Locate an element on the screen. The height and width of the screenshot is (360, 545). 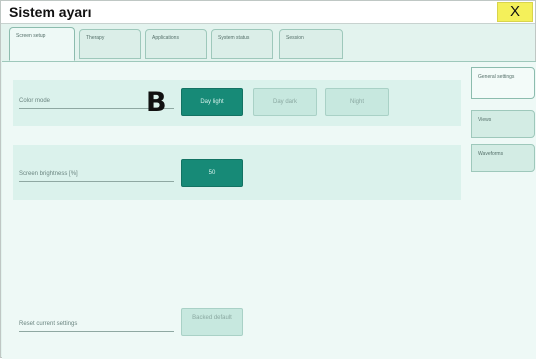
window-title: Sistem ayarı is located at coordinates (50, 12).